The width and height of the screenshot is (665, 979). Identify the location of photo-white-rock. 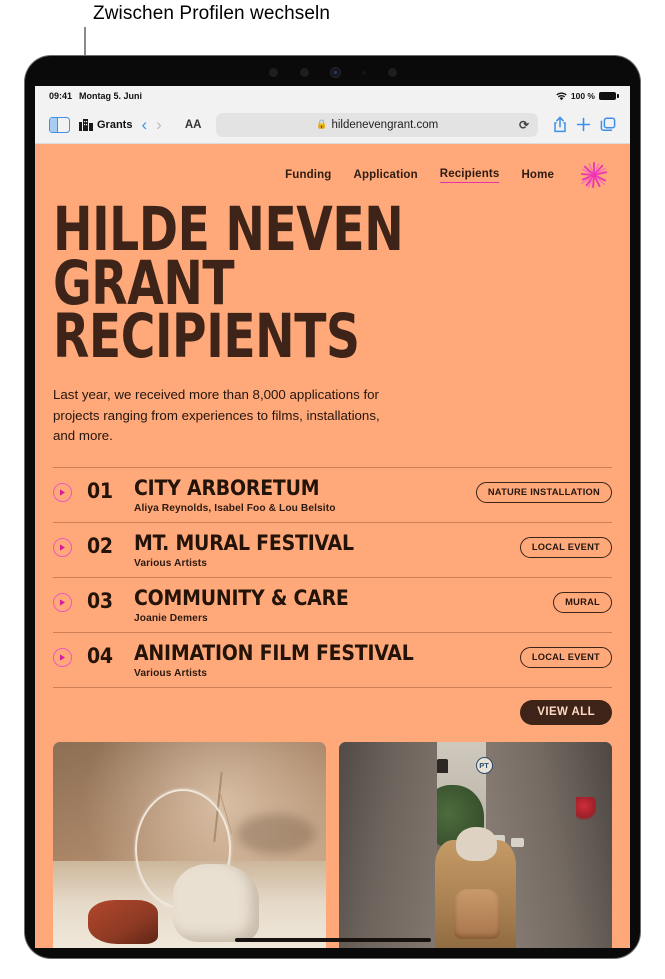
(216, 902).